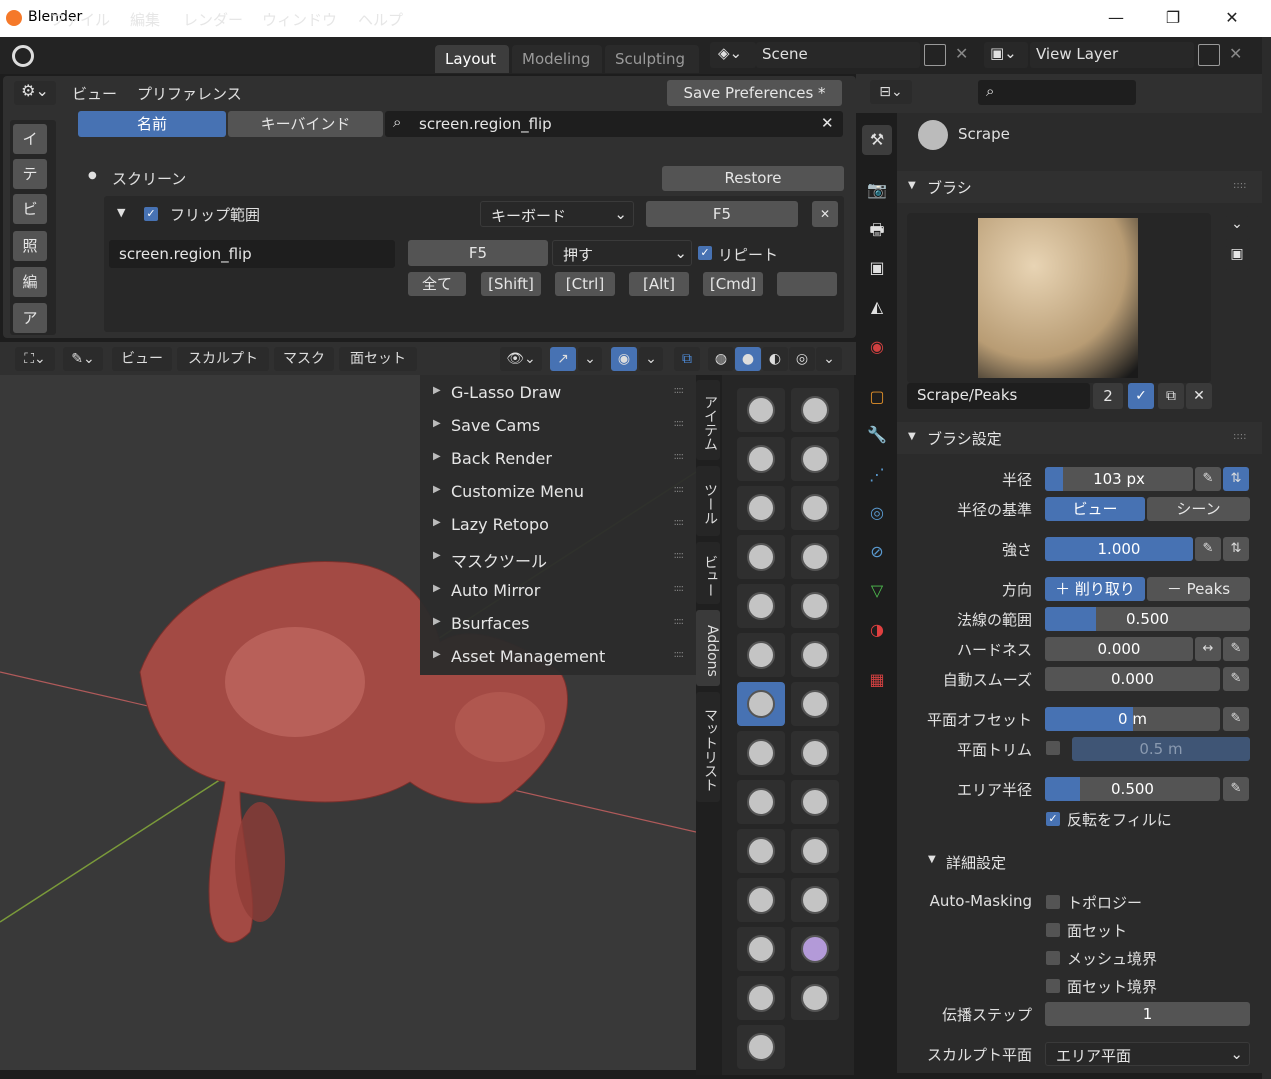 The image size is (1271, 1079). I want to click on material-tab-icon: ◑, so click(877, 630).